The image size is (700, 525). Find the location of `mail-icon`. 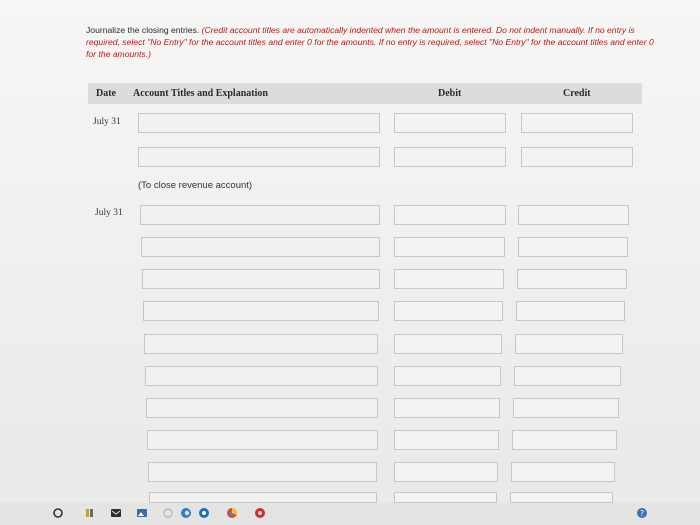

mail-icon is located at coordinates (116, 513).